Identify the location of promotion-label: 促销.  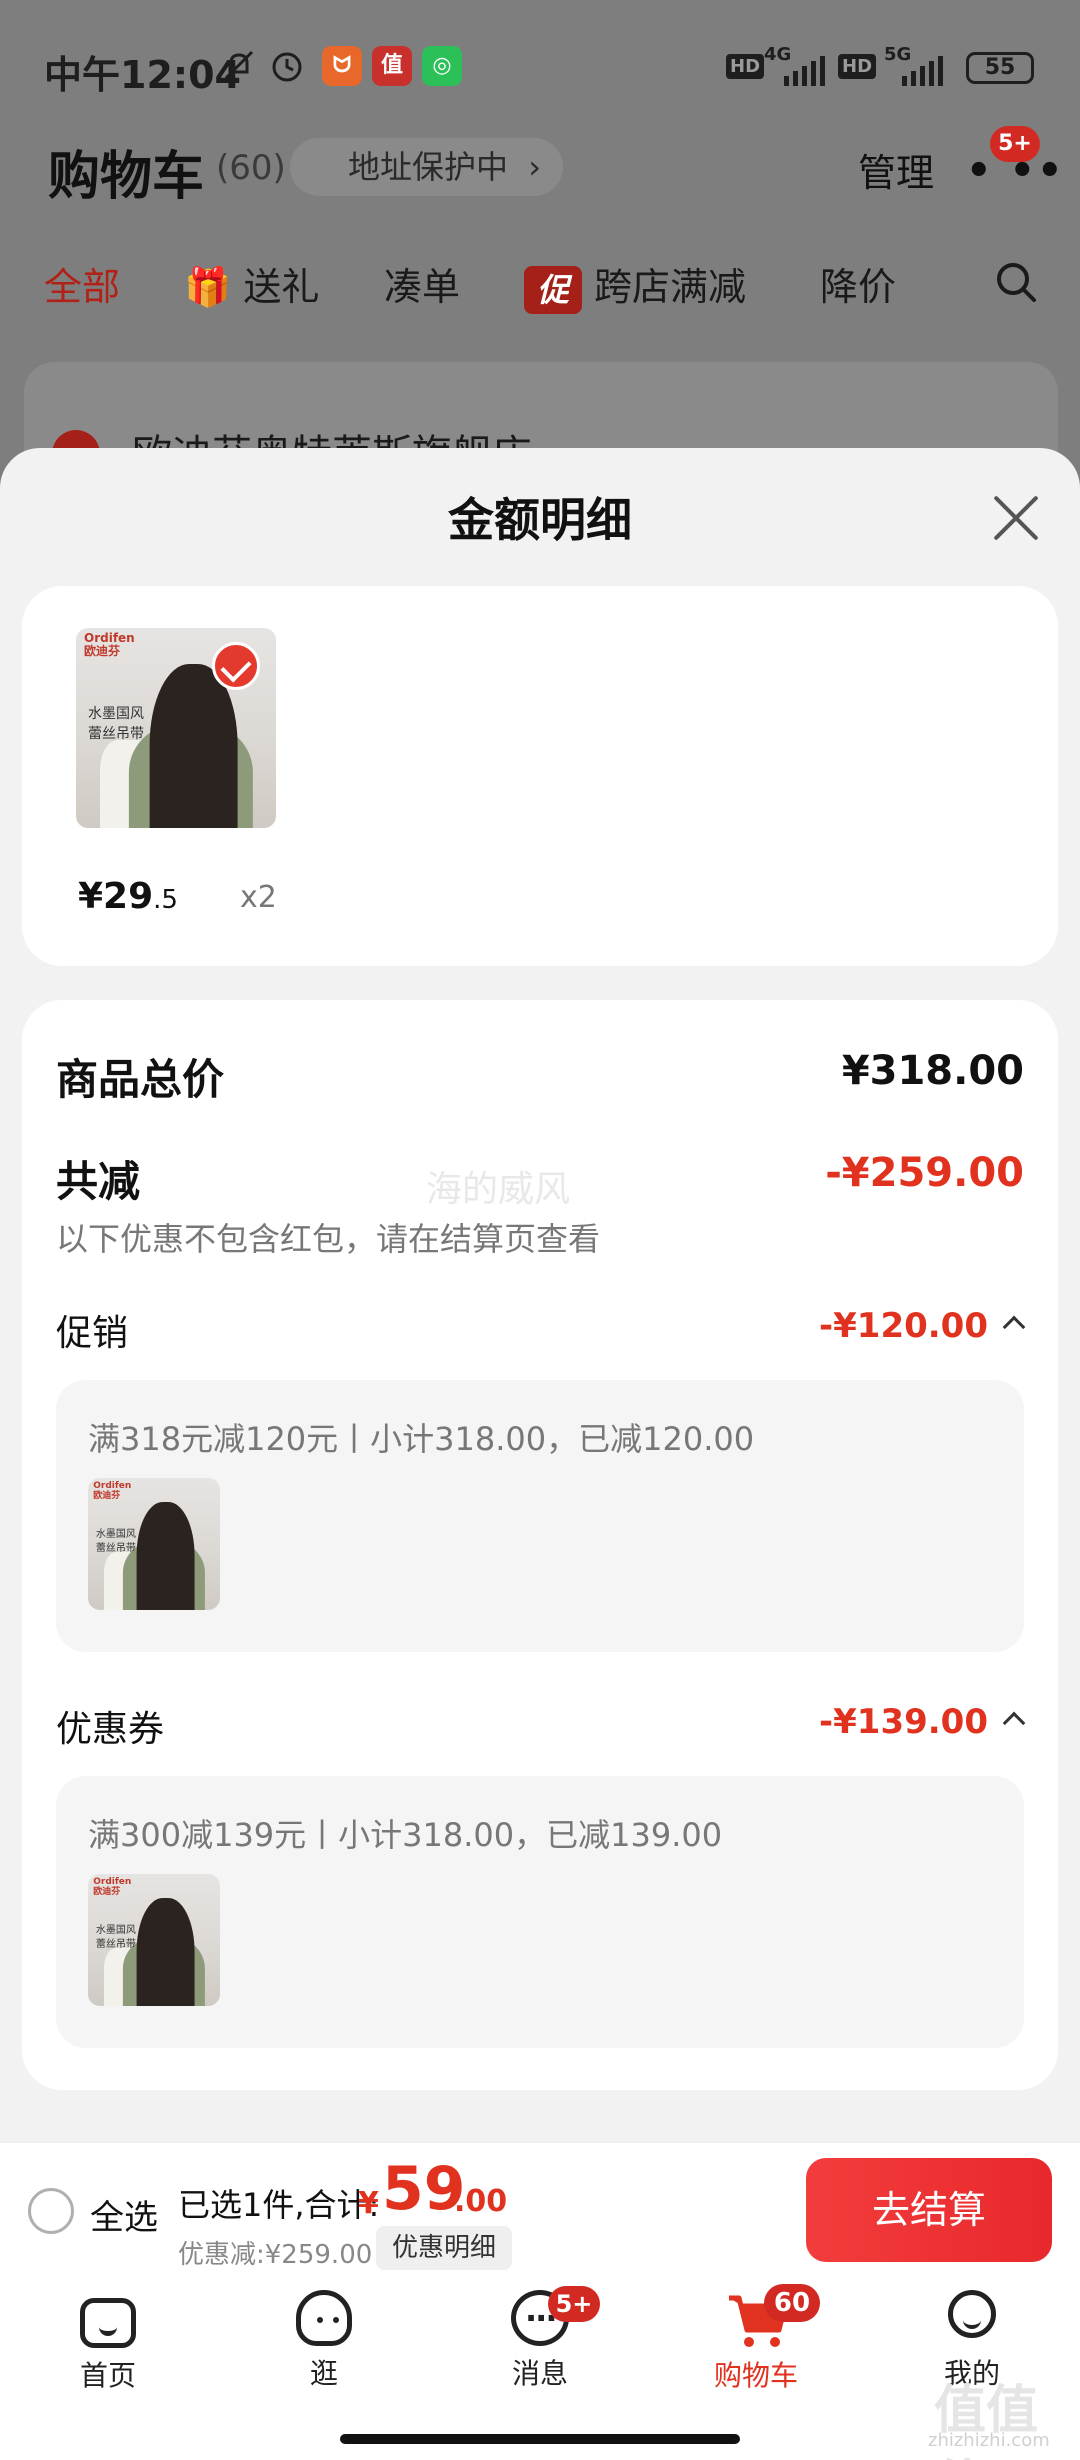
(92, 1333).